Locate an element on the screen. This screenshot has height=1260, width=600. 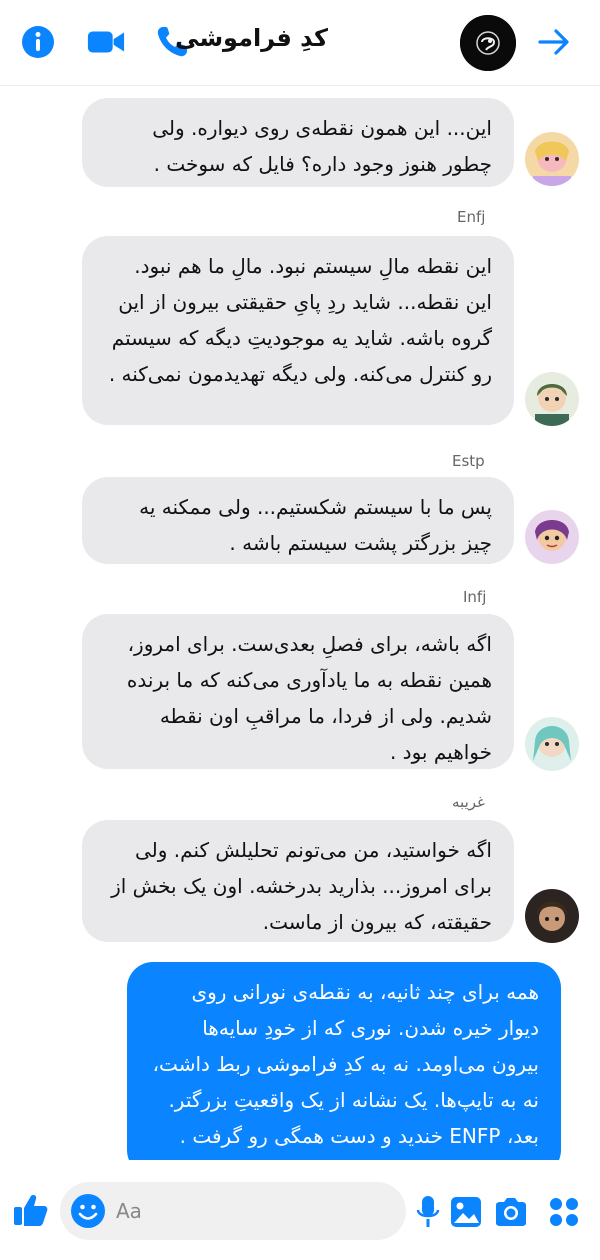
sender-name: Enfj is located at coordinates (471, 217).